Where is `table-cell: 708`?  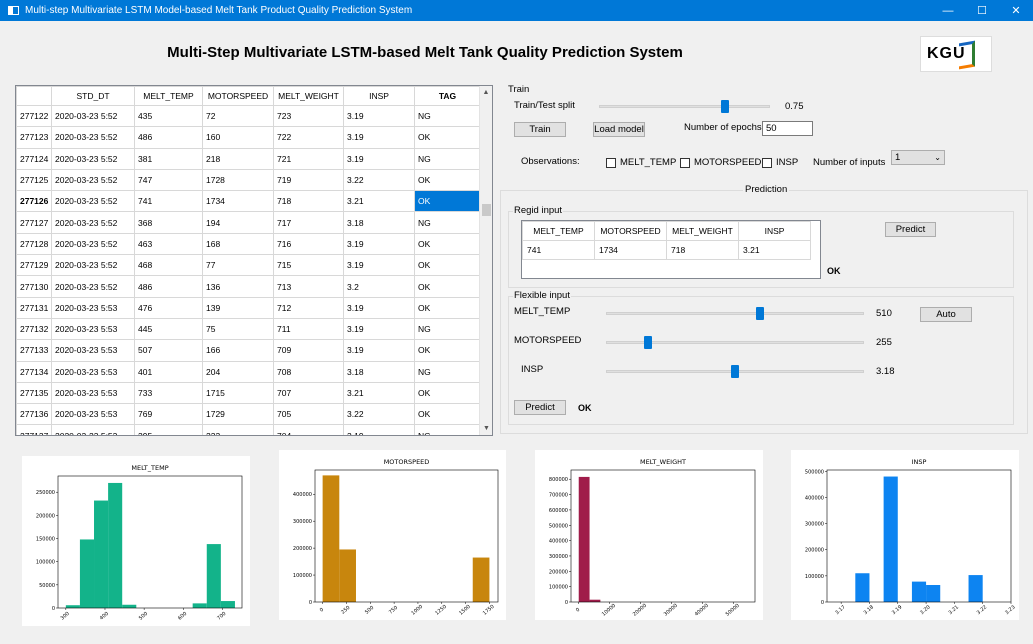 table-cell: 708 is located at coordinates (308, 371).